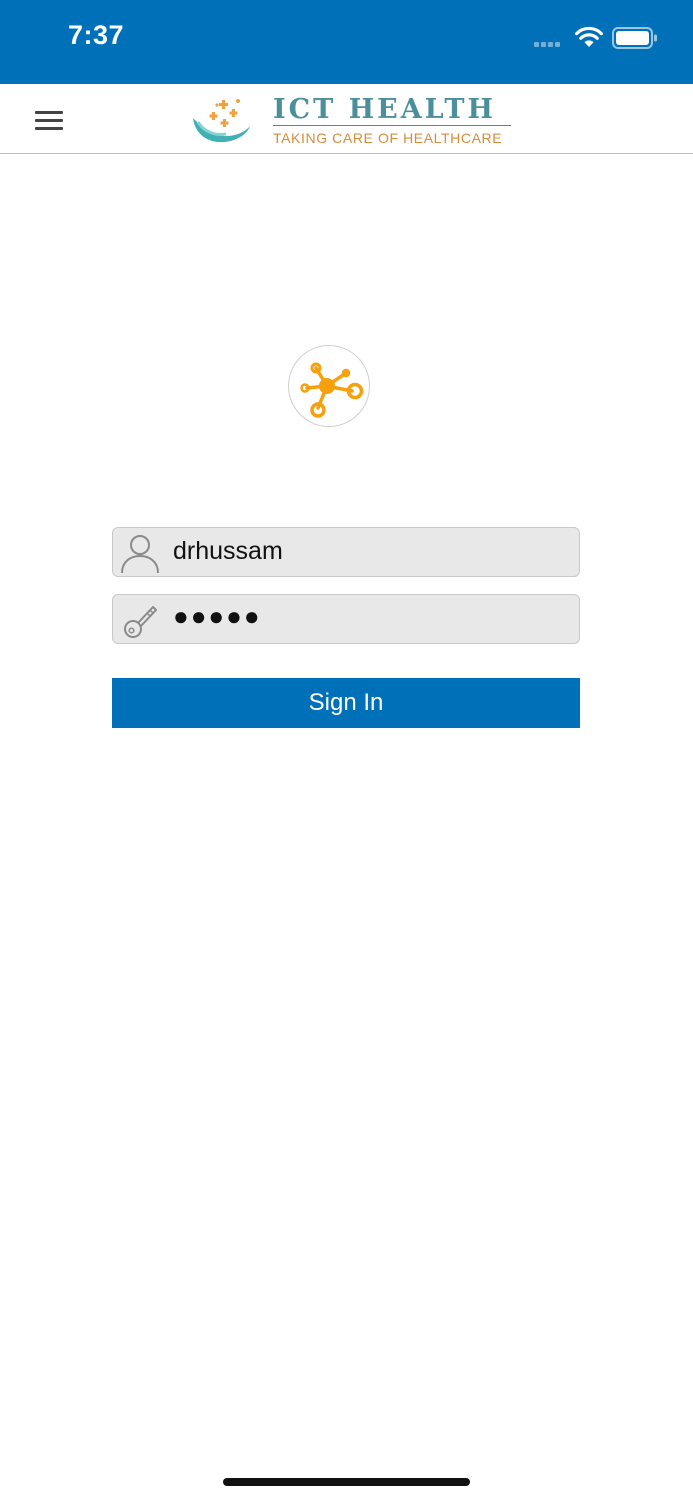 This screenshot has height=1500, width=693. I want to click on key-icon, so click(140, 622).